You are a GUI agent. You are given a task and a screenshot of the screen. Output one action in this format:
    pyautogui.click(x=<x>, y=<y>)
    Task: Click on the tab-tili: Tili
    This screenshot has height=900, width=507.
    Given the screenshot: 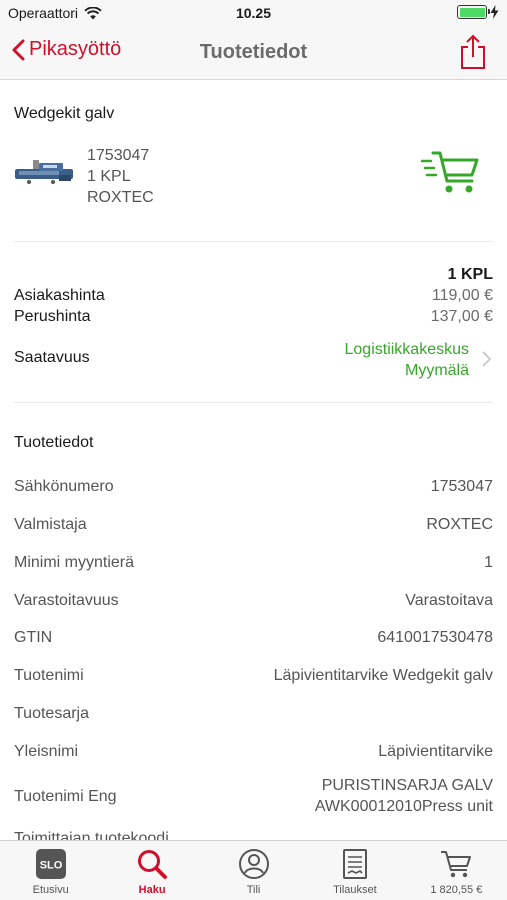 What is the action you would take?
    pyautogui.click(x=253, y=870)
    